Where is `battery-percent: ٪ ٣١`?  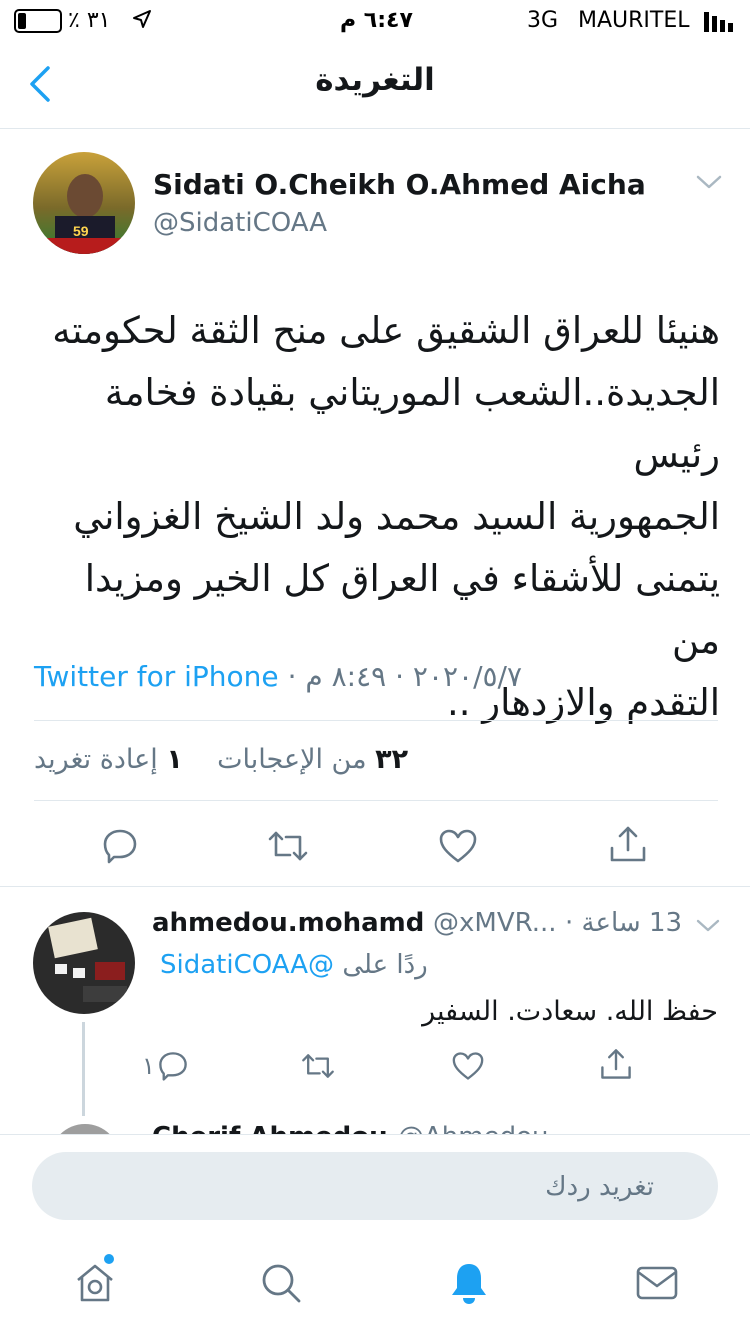
battery-percent: ٪ ٣١ is located at coordinates (89, 20).